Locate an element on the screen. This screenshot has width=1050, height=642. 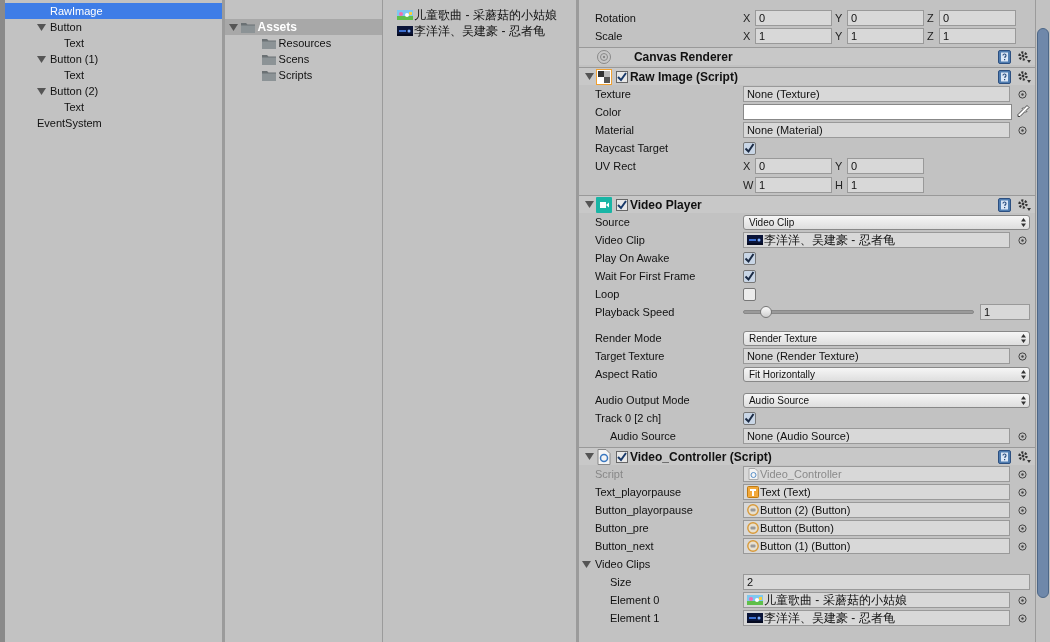
hierarchy-item: Button is located at coordinates (113, 27).